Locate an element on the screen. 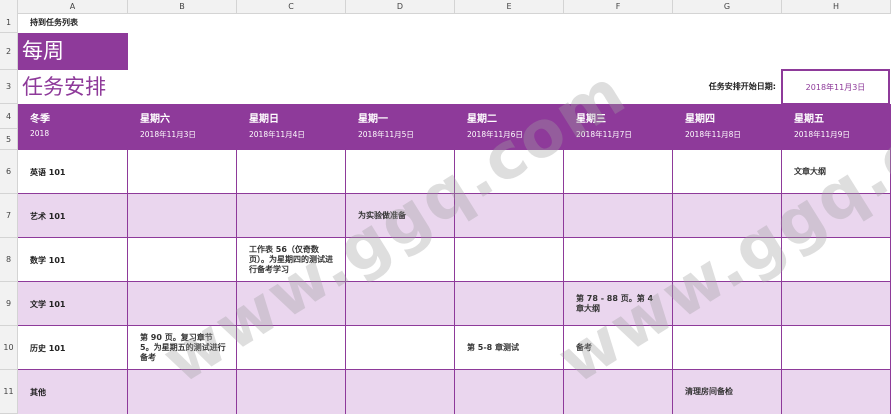 Image resolution: width=891 pixels, height=414 pixels. row-header-2: 2 is located at coordinates (9, 51).